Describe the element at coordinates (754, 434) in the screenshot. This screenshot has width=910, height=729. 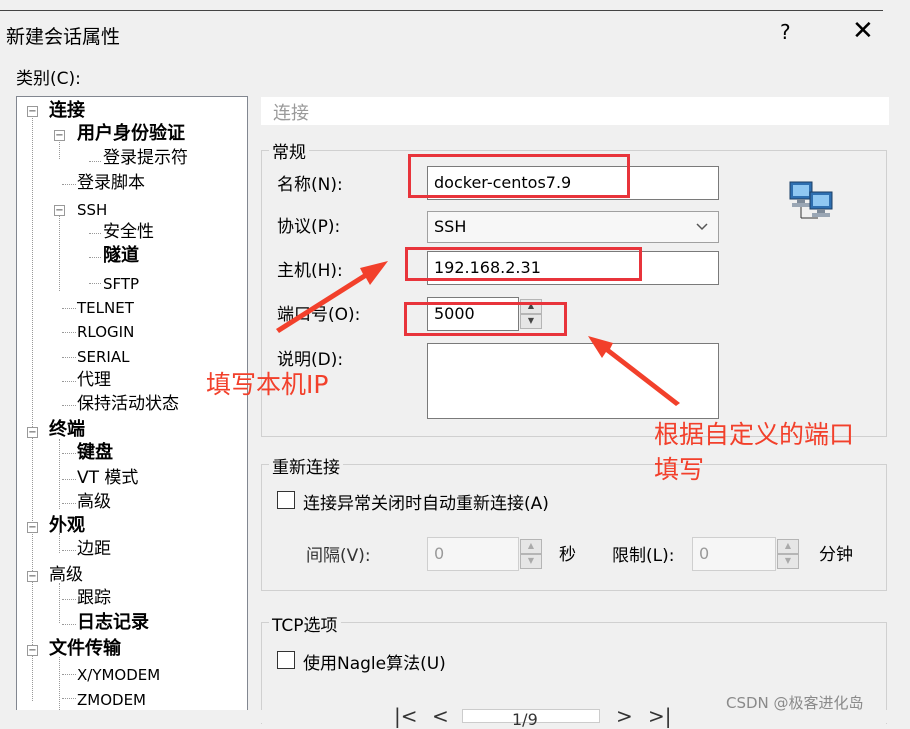
I see `port-annotation-line1: 根据自定义的端口` at that location.